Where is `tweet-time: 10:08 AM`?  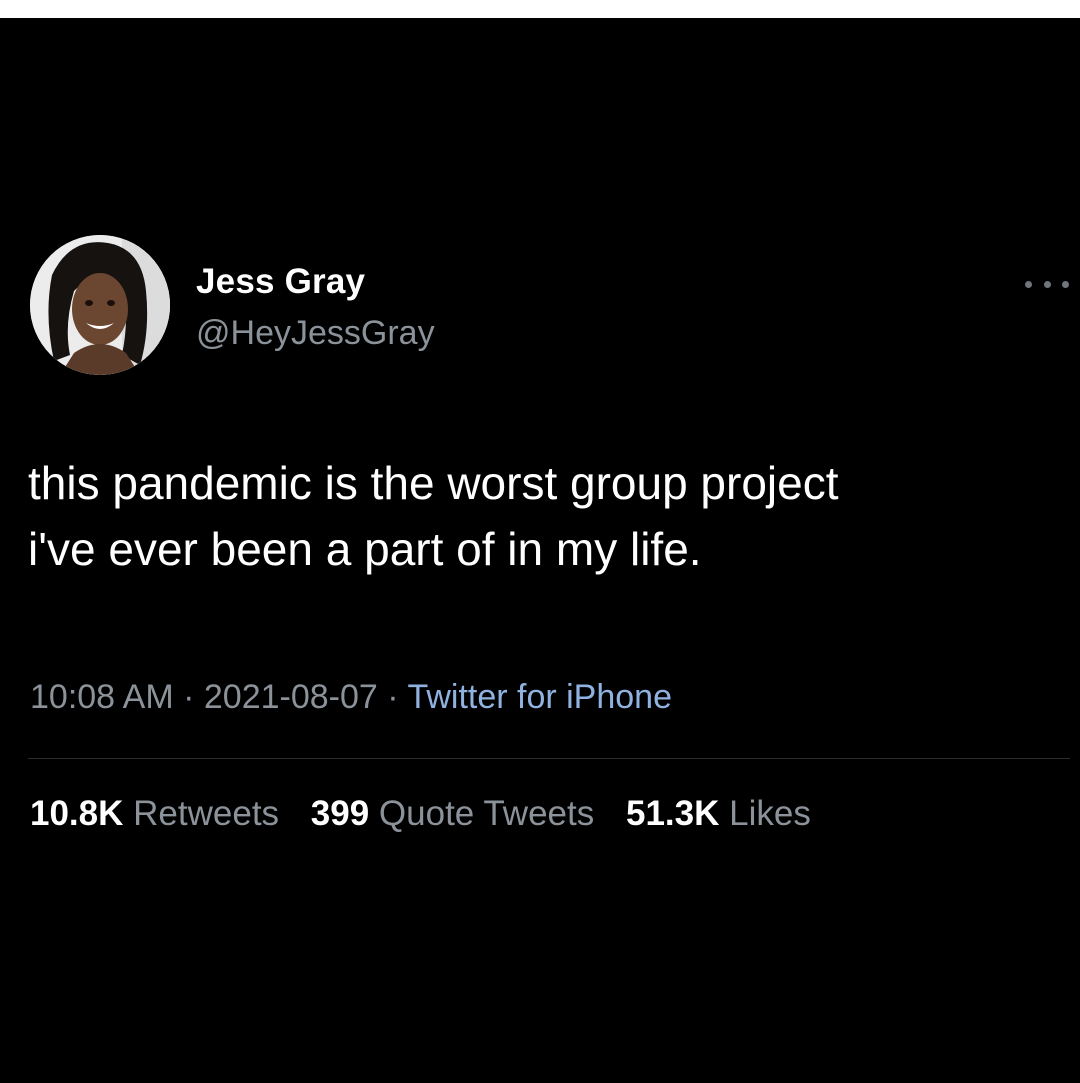 tweet-time: 10:08 AM is located at coordinates (102, 697).